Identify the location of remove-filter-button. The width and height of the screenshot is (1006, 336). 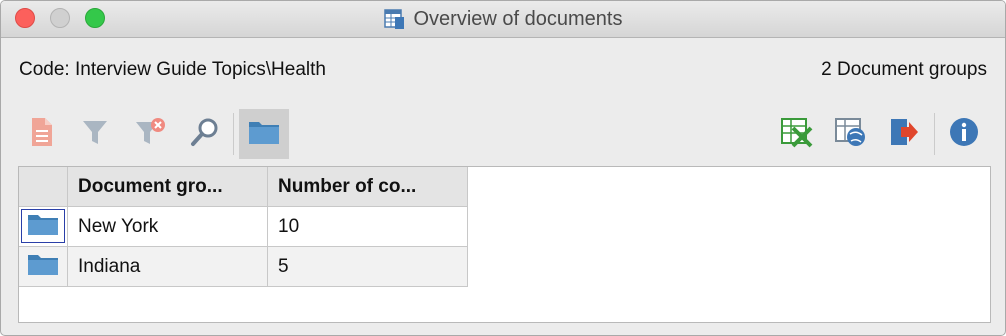
(150, 134).